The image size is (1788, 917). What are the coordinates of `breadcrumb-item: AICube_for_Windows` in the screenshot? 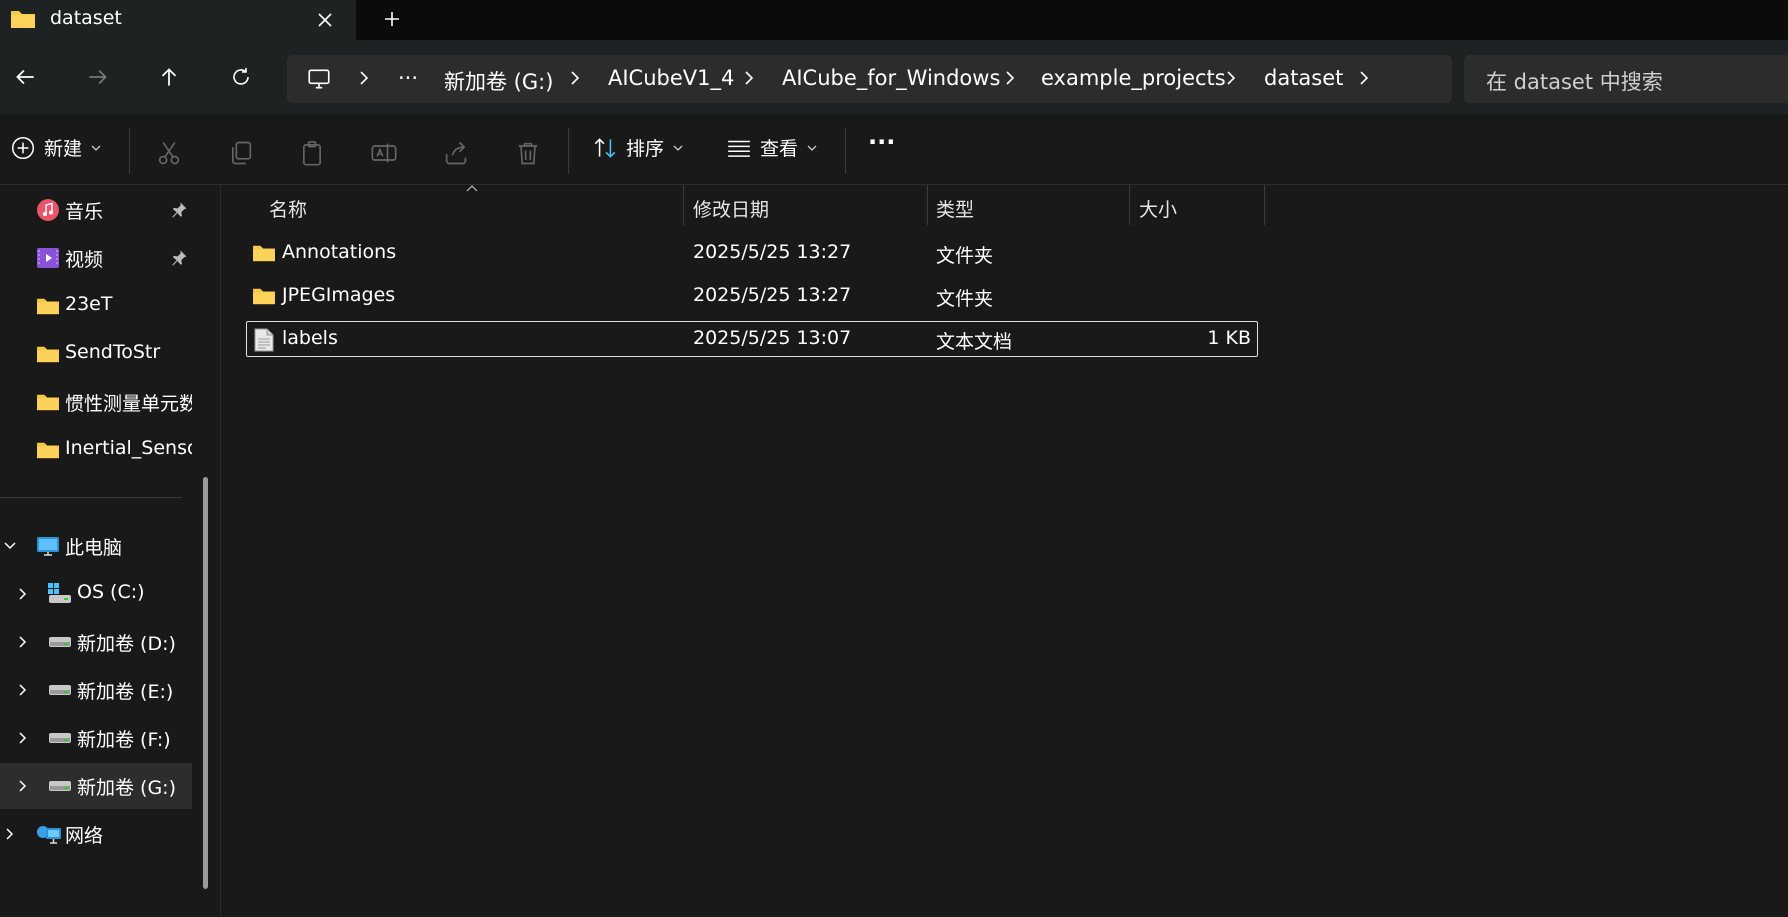 It's located at (891, 78).